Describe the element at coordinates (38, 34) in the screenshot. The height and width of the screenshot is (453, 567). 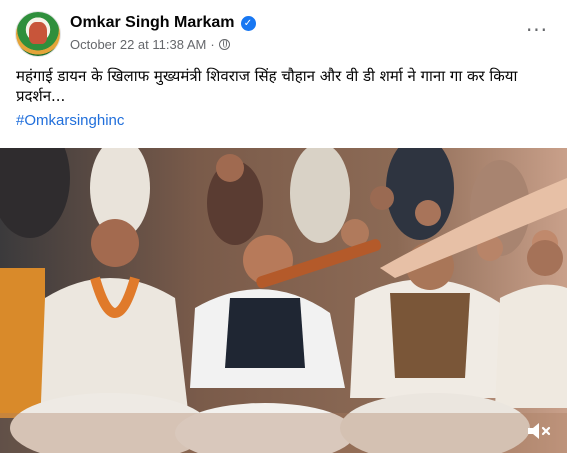
I see `avatar` at that location.